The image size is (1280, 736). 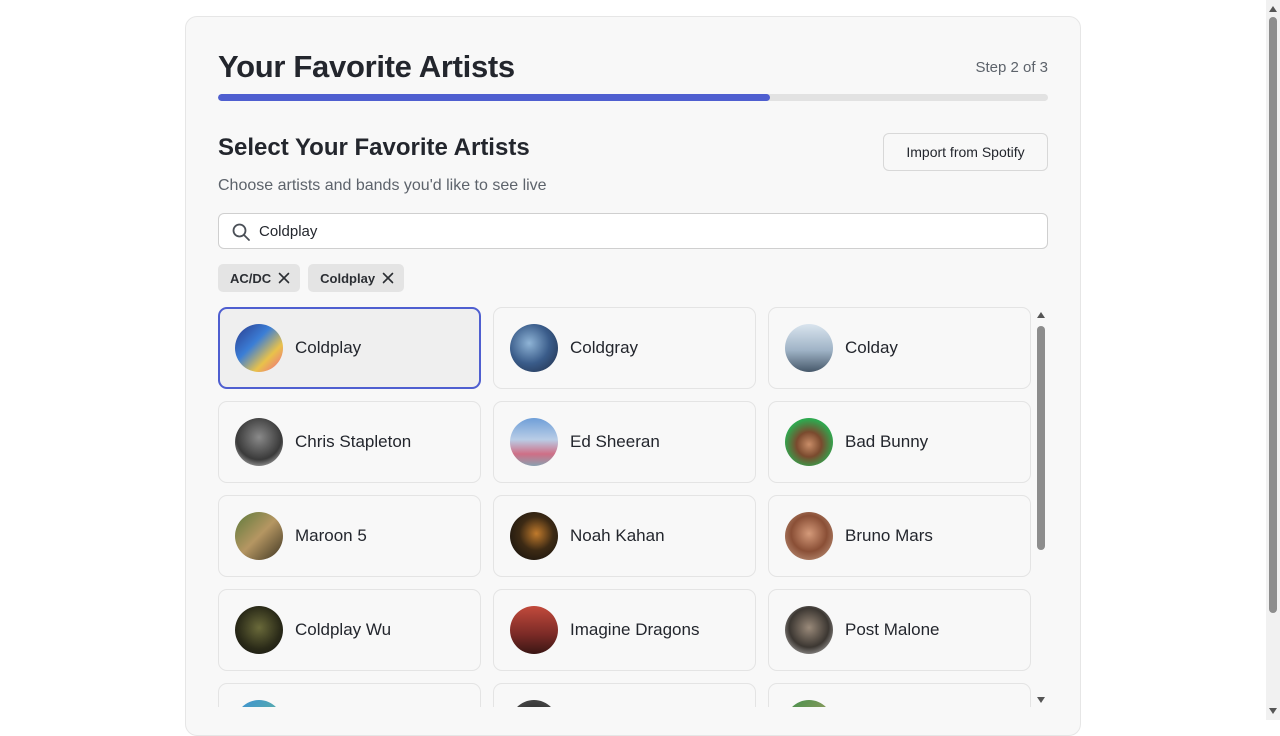 I want to click on progress-bar, so click(x=633, y=97).